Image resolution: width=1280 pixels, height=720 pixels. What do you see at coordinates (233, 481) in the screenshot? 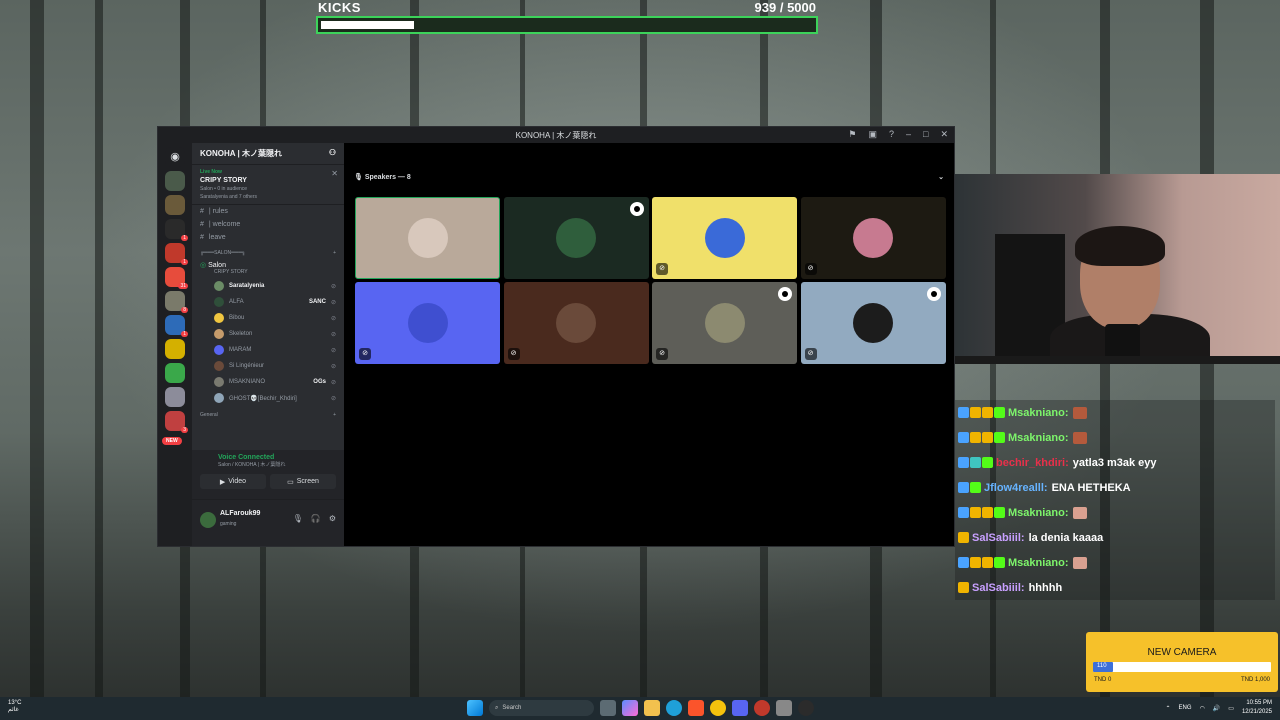
I see `video-button: ▶ Video` at bounding box center [233, 481].